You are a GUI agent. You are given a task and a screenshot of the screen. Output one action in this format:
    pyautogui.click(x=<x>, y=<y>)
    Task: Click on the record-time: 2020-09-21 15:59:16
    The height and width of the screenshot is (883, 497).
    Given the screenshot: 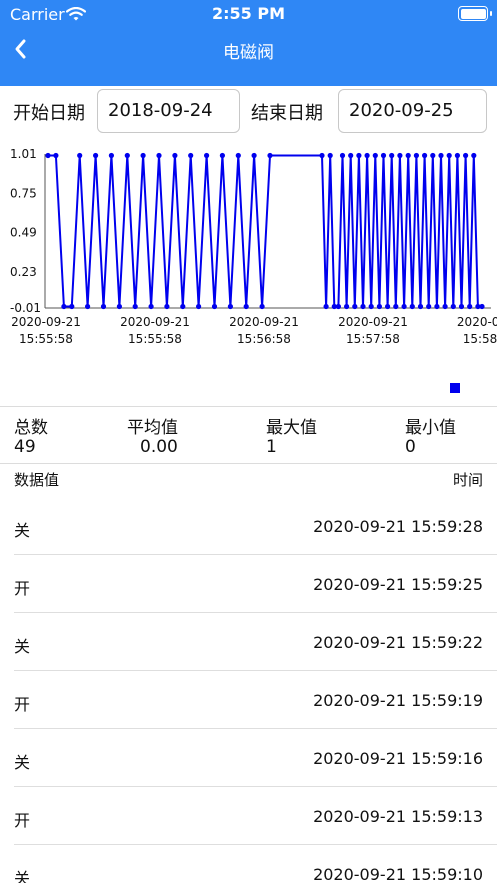 What is the action you would take?
    pyautogui.click(x=398, y=758)
    